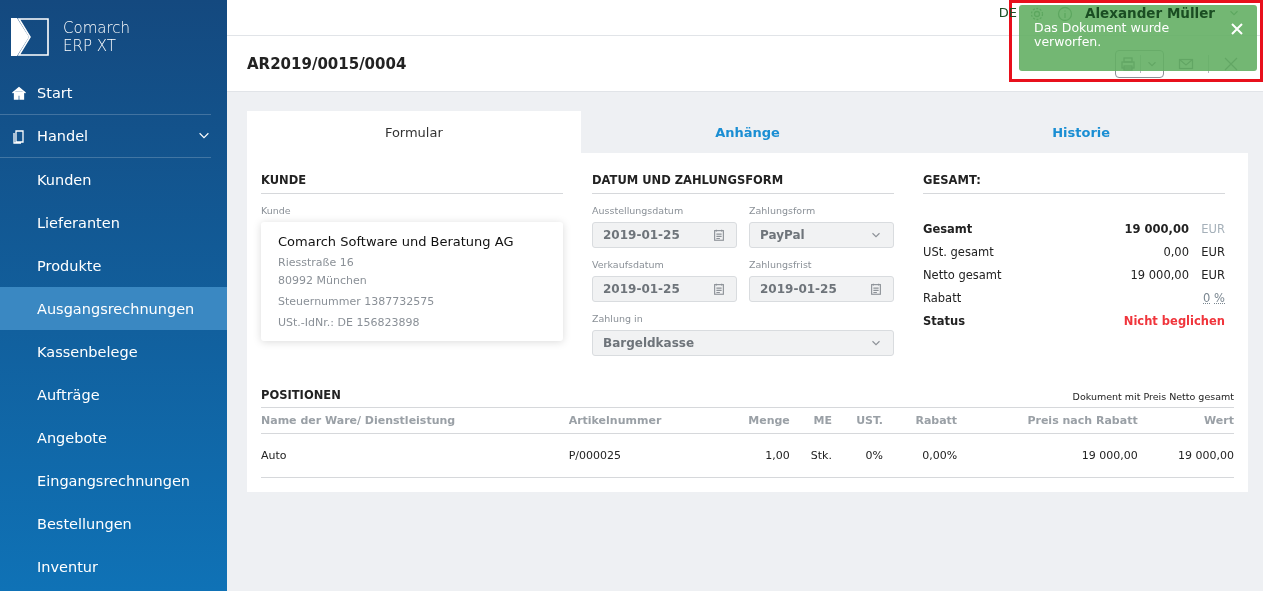  What do you see at coordinates (1207, 297) in the screenshot?
I see `discount-link: 0` at bounding box center [1207, 297].